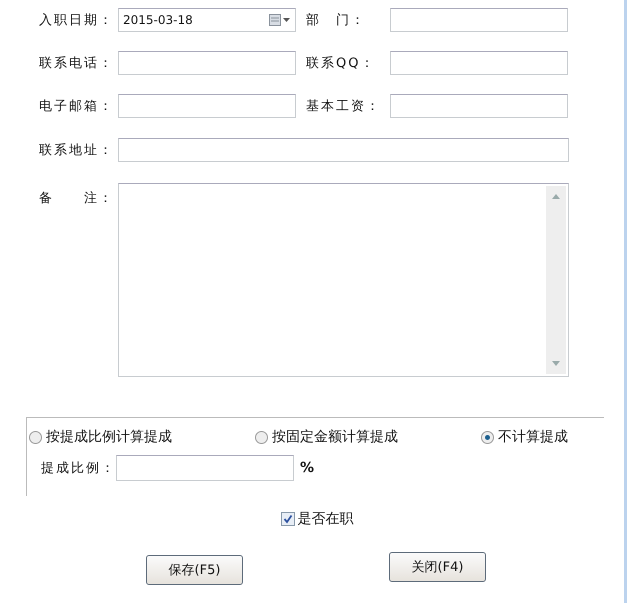 The image size is (630, 603). I want to click on checkmark-icon, so click(287, 519).